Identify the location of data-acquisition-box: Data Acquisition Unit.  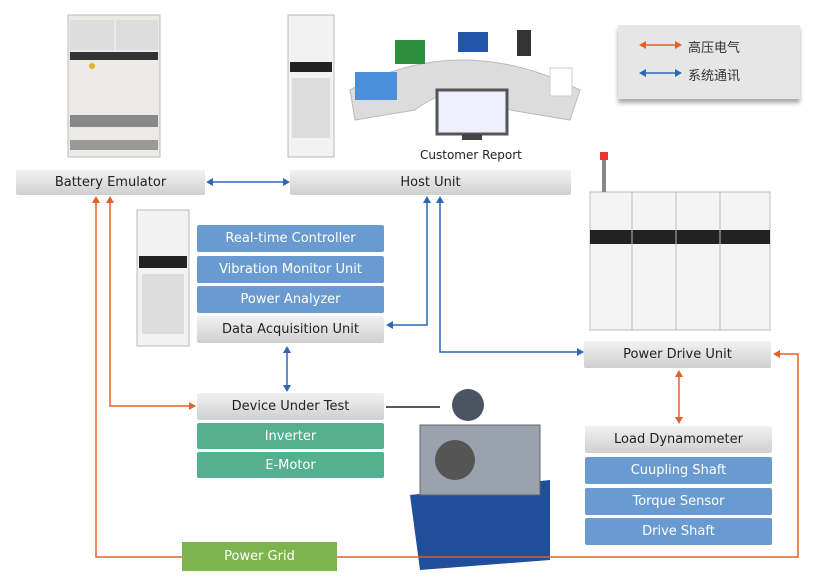
(290, 329).